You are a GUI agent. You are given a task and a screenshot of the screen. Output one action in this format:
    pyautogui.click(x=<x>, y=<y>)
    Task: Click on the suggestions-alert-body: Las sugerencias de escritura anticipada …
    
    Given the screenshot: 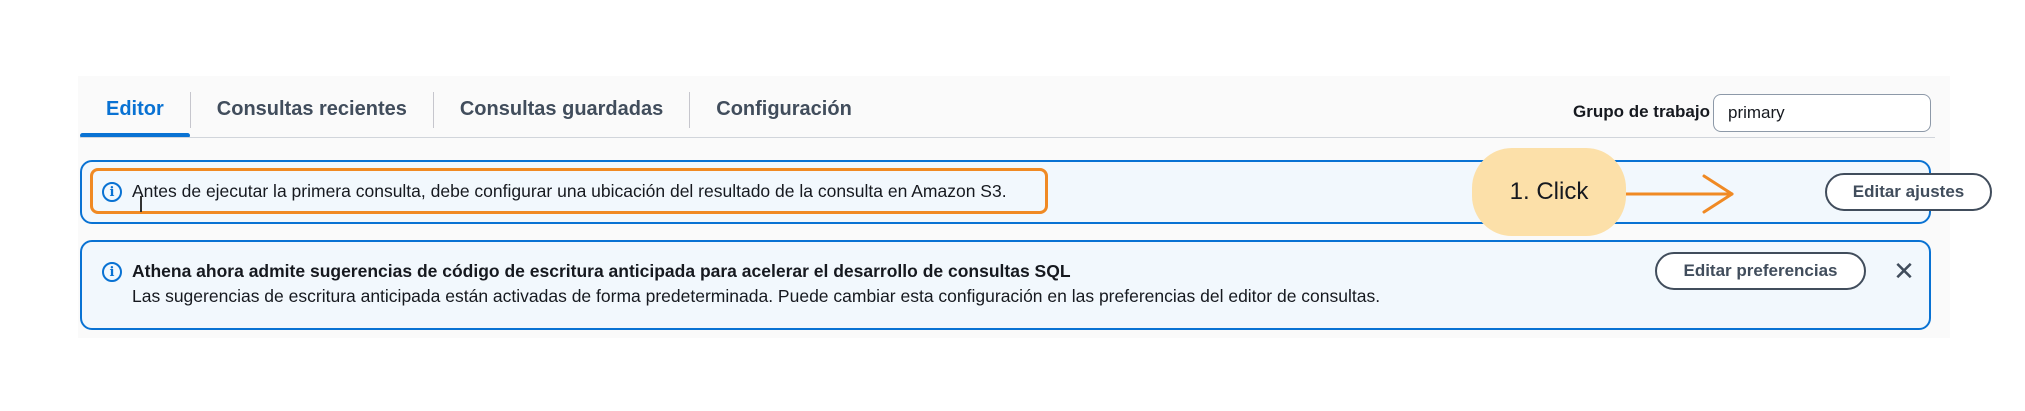 What is the action you would take?
    pyautogui.click(x=756, y=296)
    